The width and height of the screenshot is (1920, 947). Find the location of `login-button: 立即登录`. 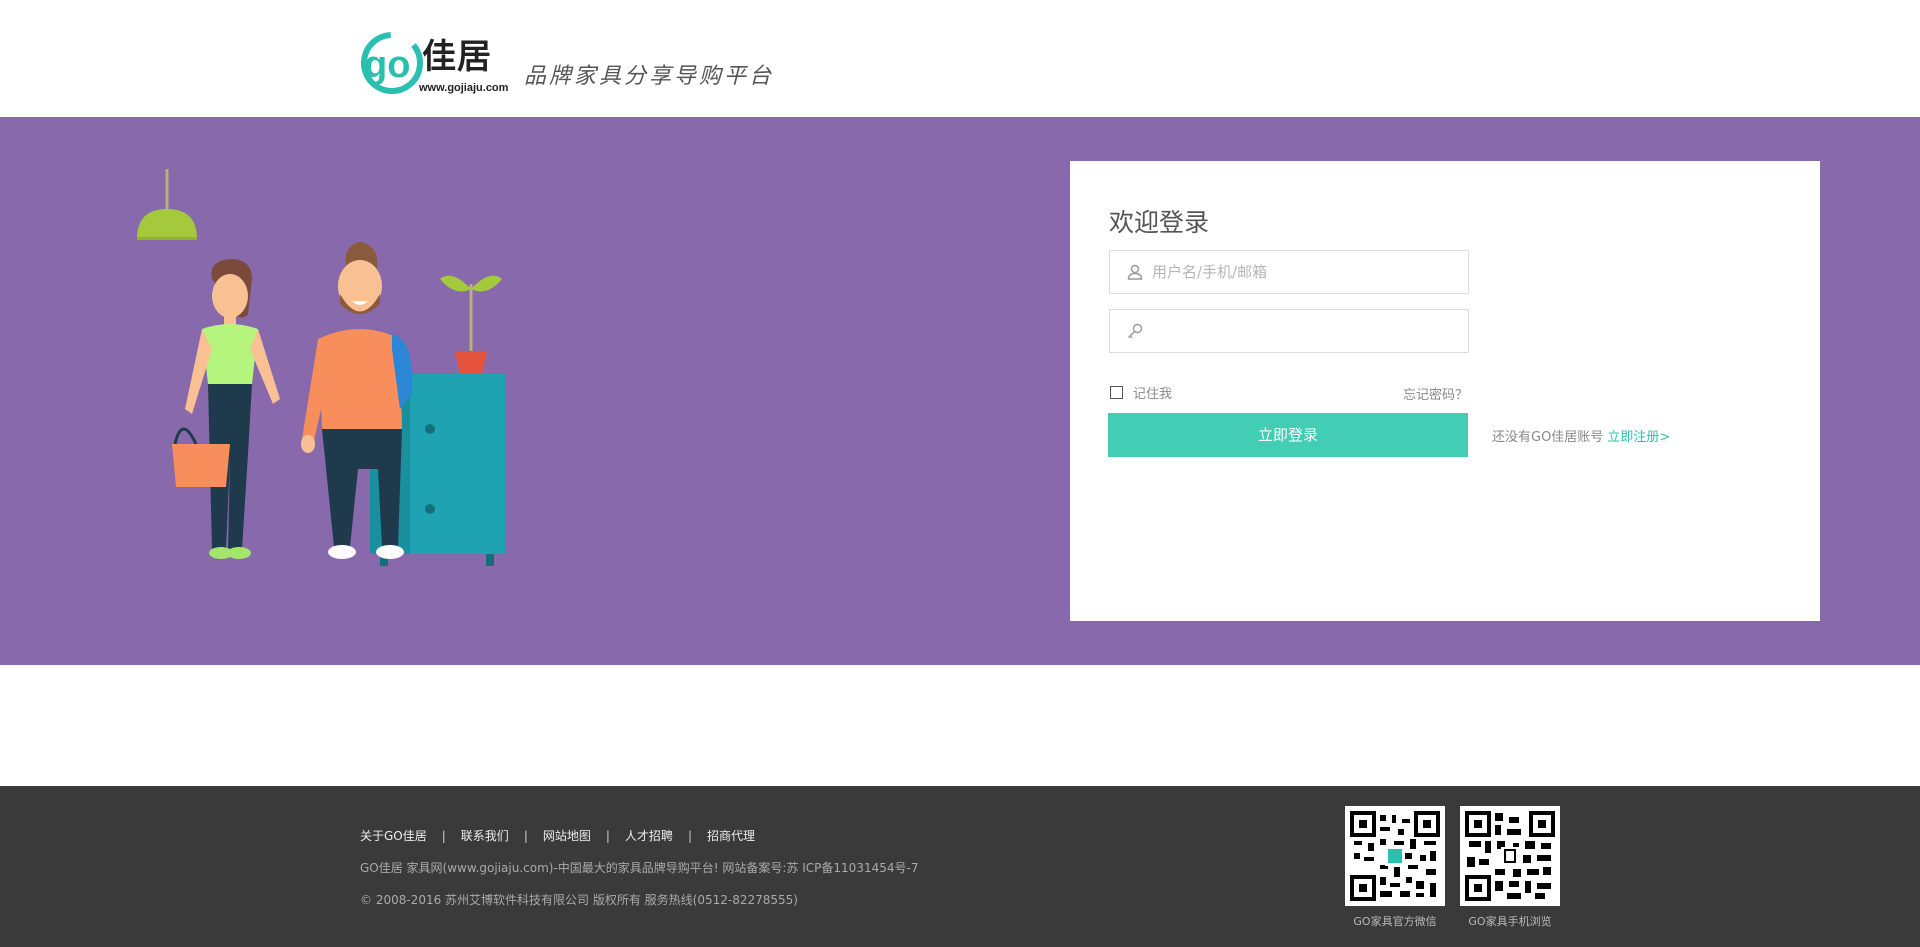

login-button: 立即登录 is located at coordinates (1288, 435).